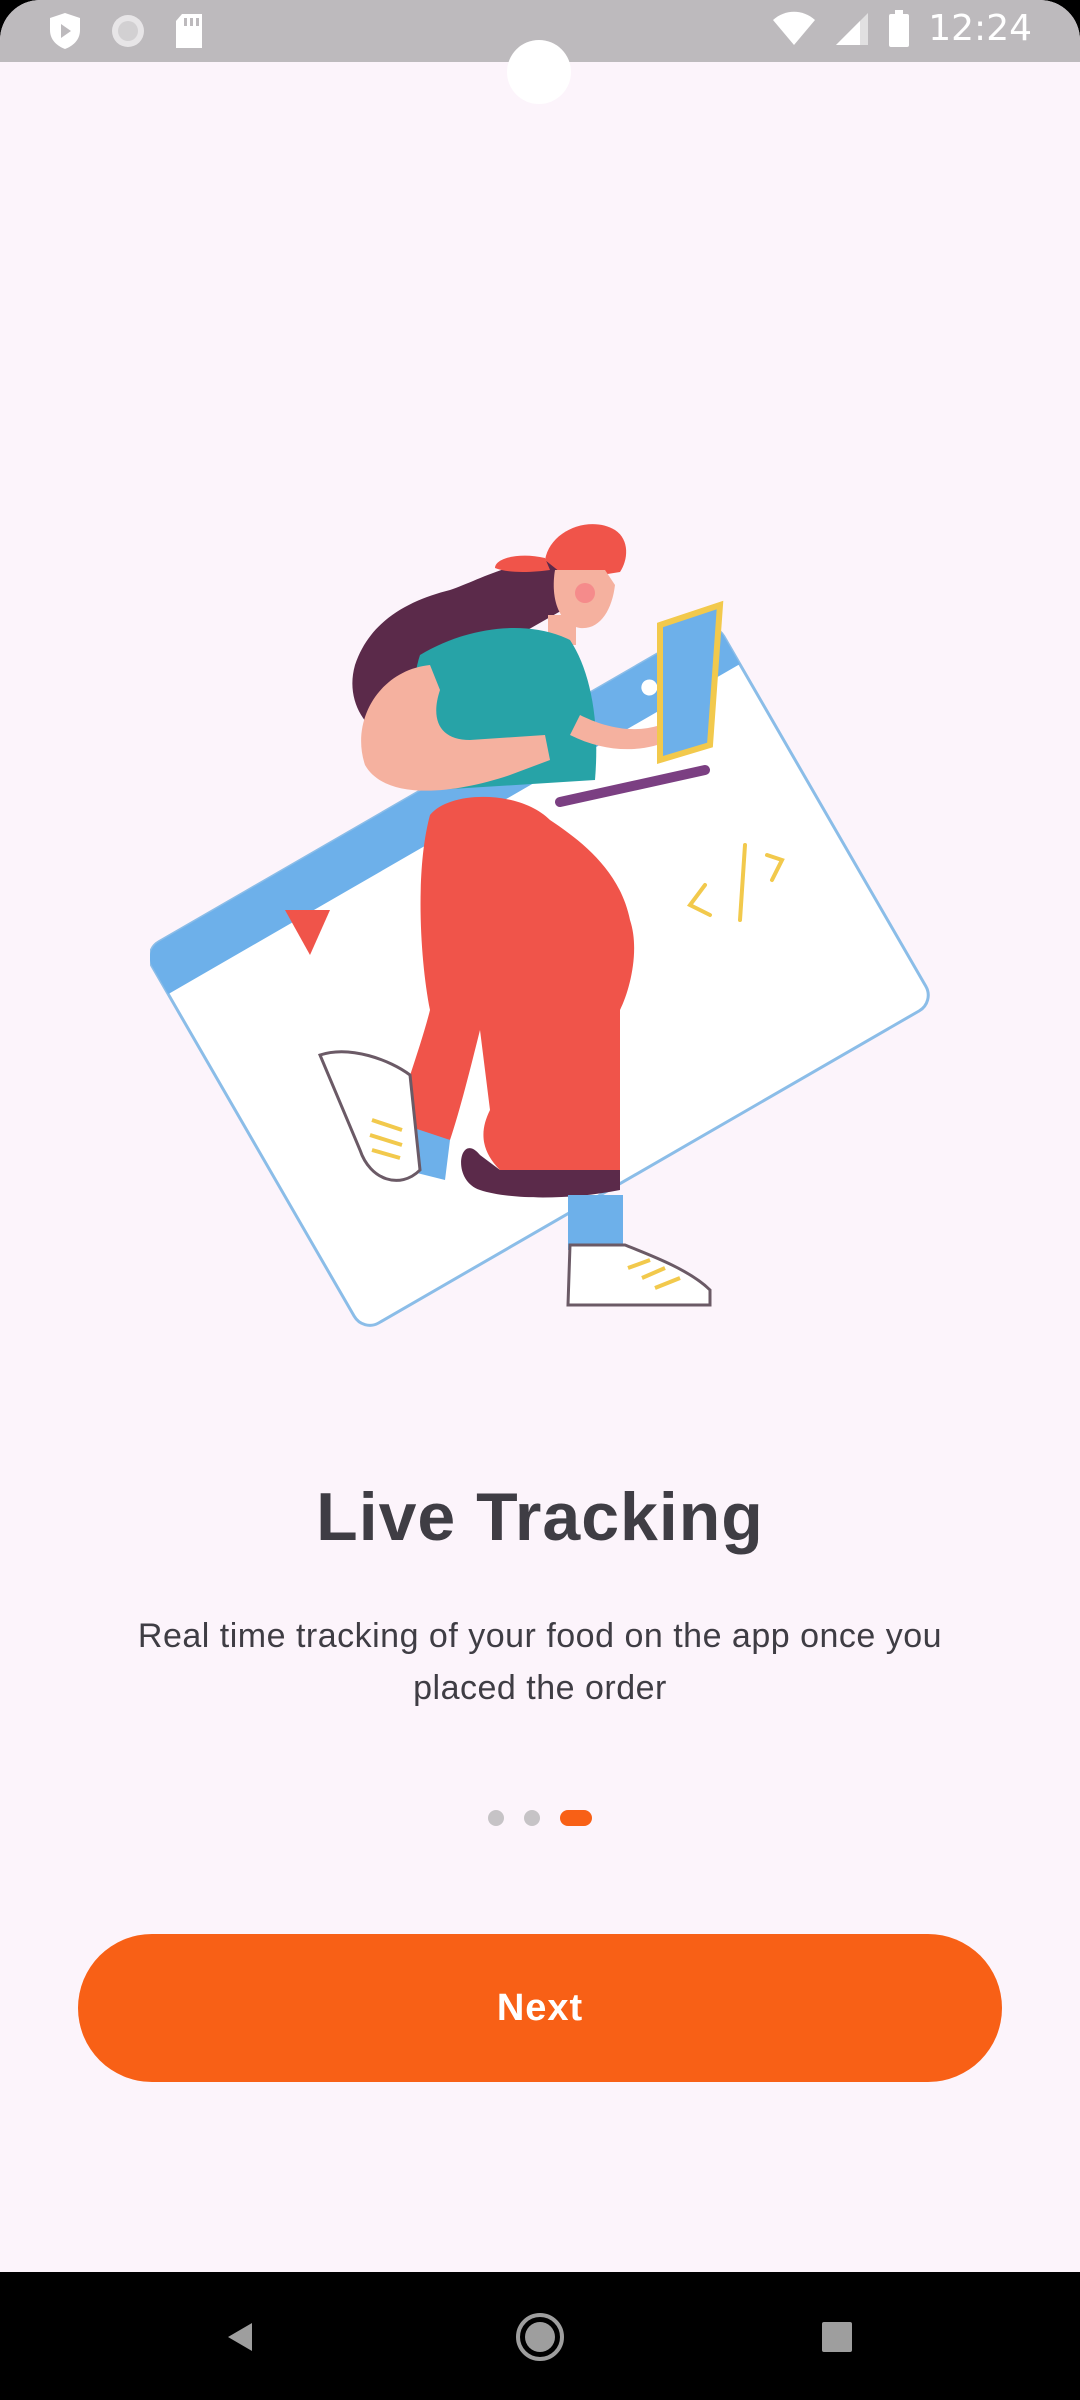  I want to click on onboarding-title: Live Tracking, so click(540, 1517).